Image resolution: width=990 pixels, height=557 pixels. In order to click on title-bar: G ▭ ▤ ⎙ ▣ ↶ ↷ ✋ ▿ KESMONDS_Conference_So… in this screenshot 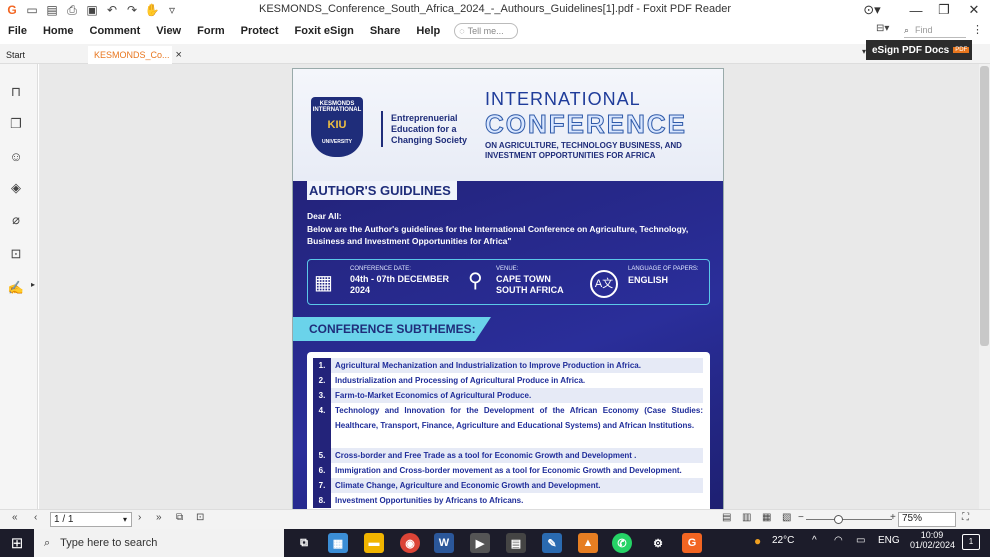, I will do `click(495, 10)`.